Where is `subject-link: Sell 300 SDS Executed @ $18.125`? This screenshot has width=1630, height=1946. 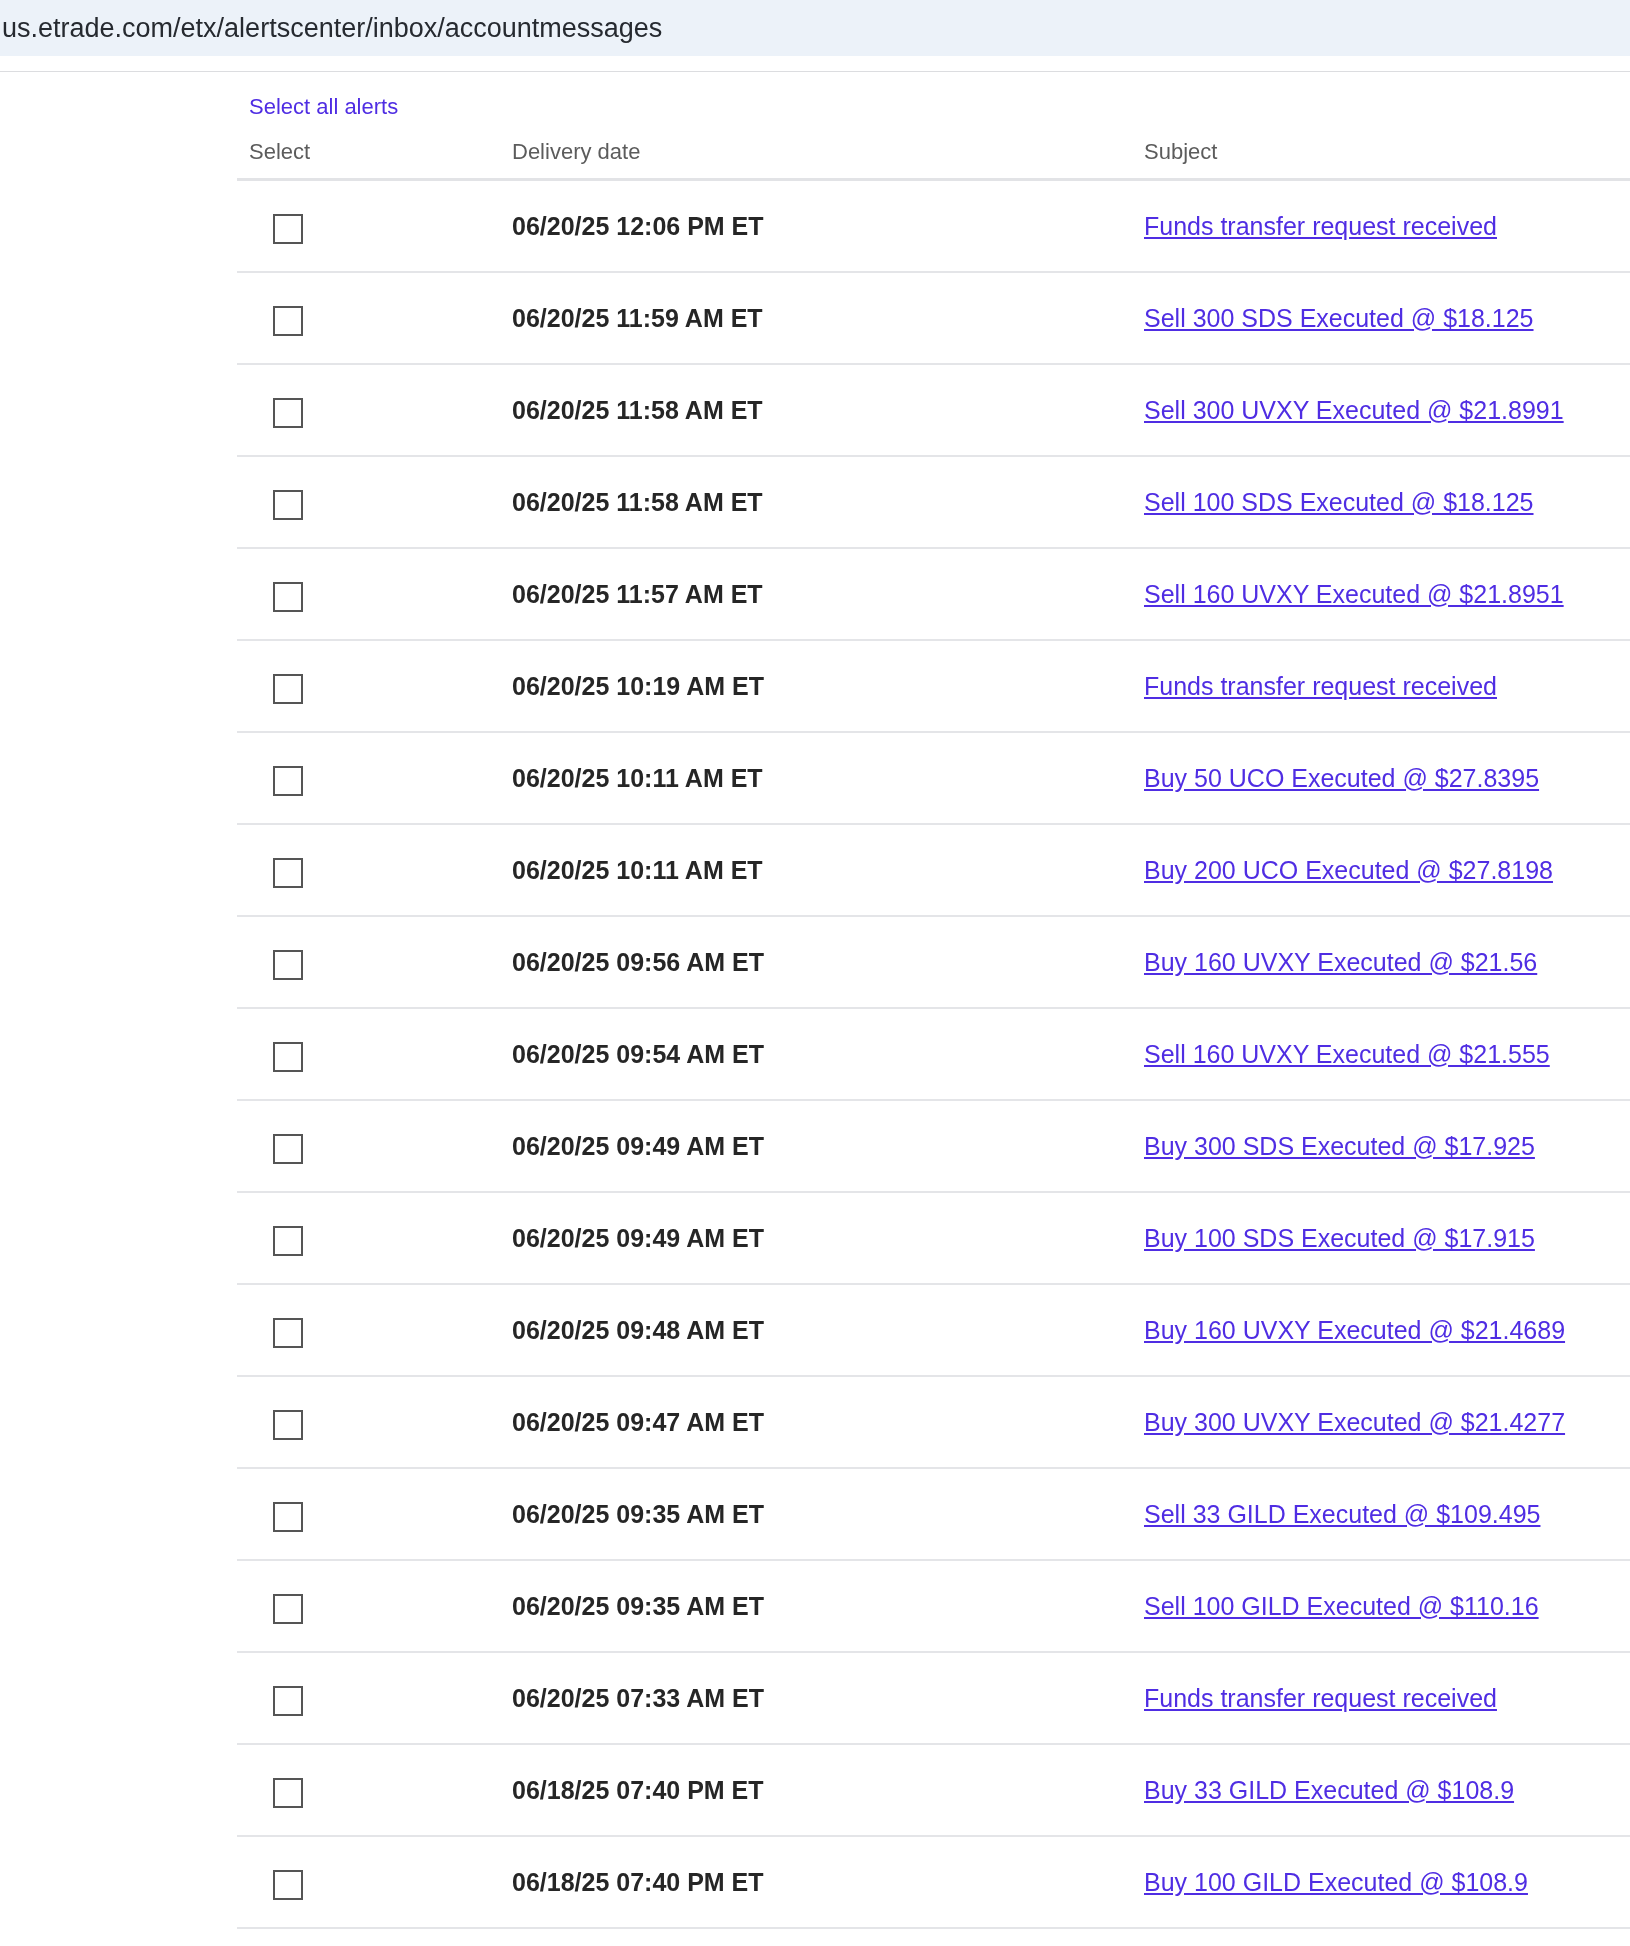 subject-link: Sell 300 SDS Executed @ $18.125 is located at coordinates (1339, 317).